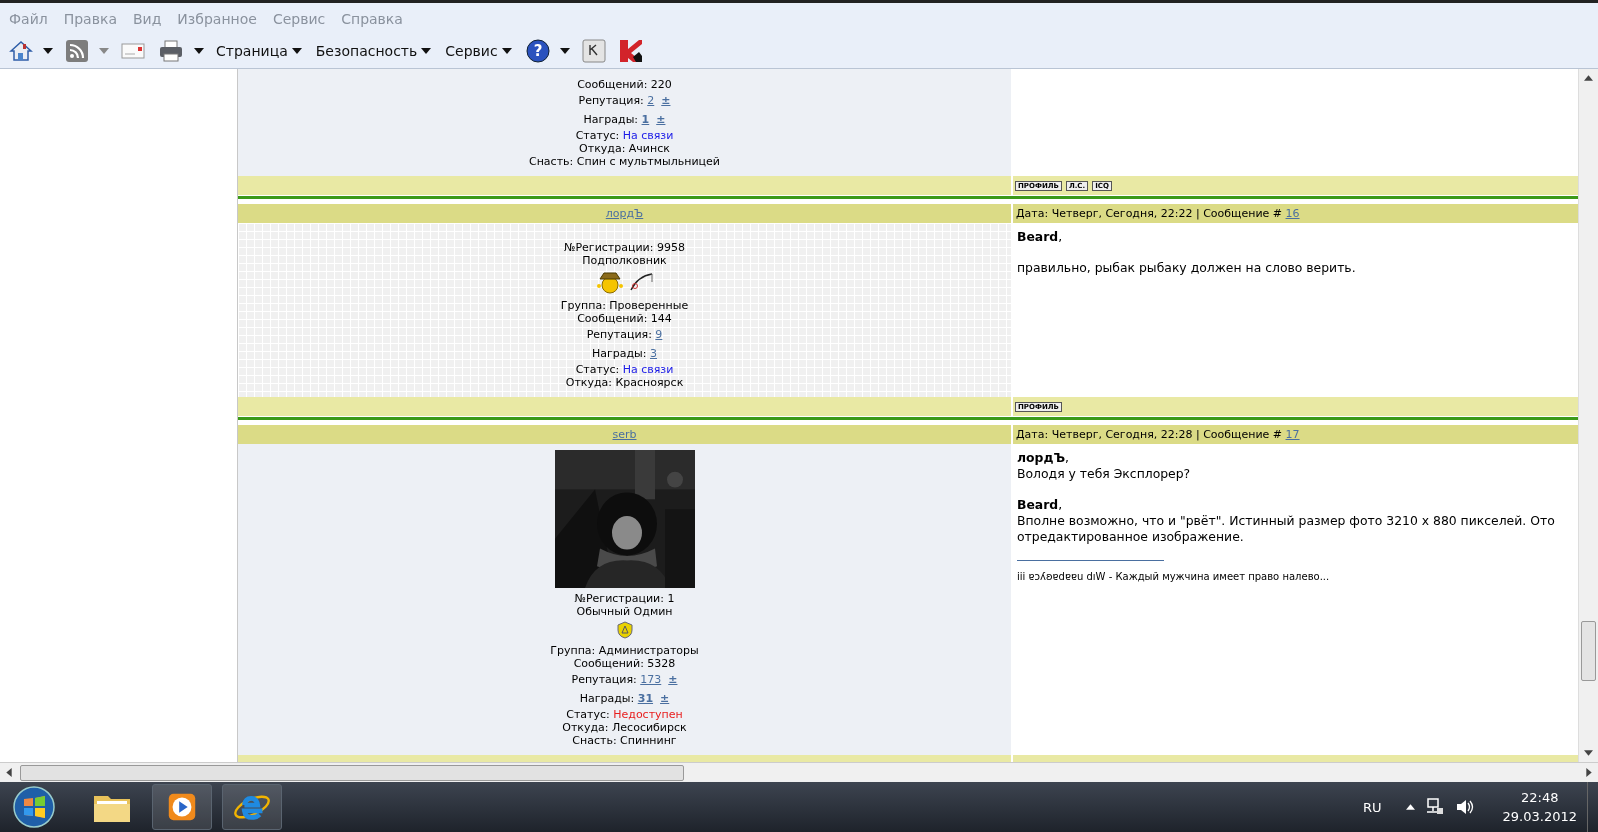  What do you see at coordinates (537, 51) in the screenshot?
I see `help-icon: ?` at bounding box center [537, 51].